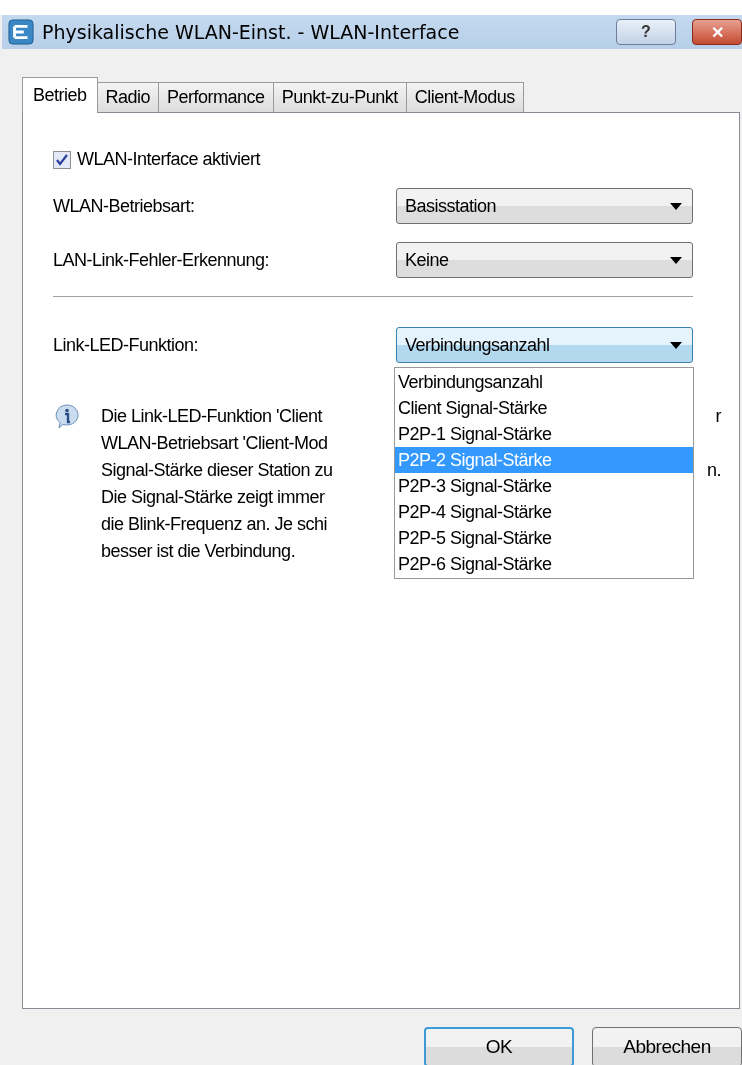 Image resolution: width=742 pixels, height=1065 pixels. What do you see at coordinates (544, 260) in the screenshot?
I see `dropdown: Keine` at bounding box center [544, 260].